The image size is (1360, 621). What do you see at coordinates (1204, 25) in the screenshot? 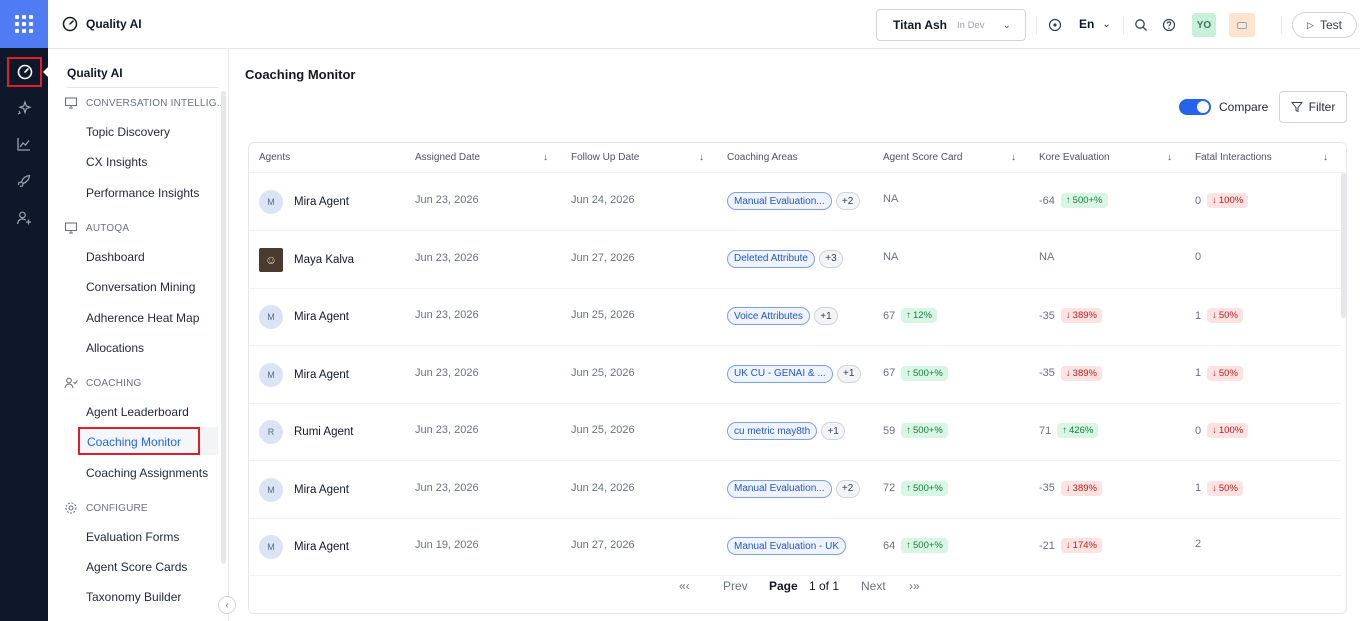
I see `user-avatar: YO` at bounding box center [1204, 25].